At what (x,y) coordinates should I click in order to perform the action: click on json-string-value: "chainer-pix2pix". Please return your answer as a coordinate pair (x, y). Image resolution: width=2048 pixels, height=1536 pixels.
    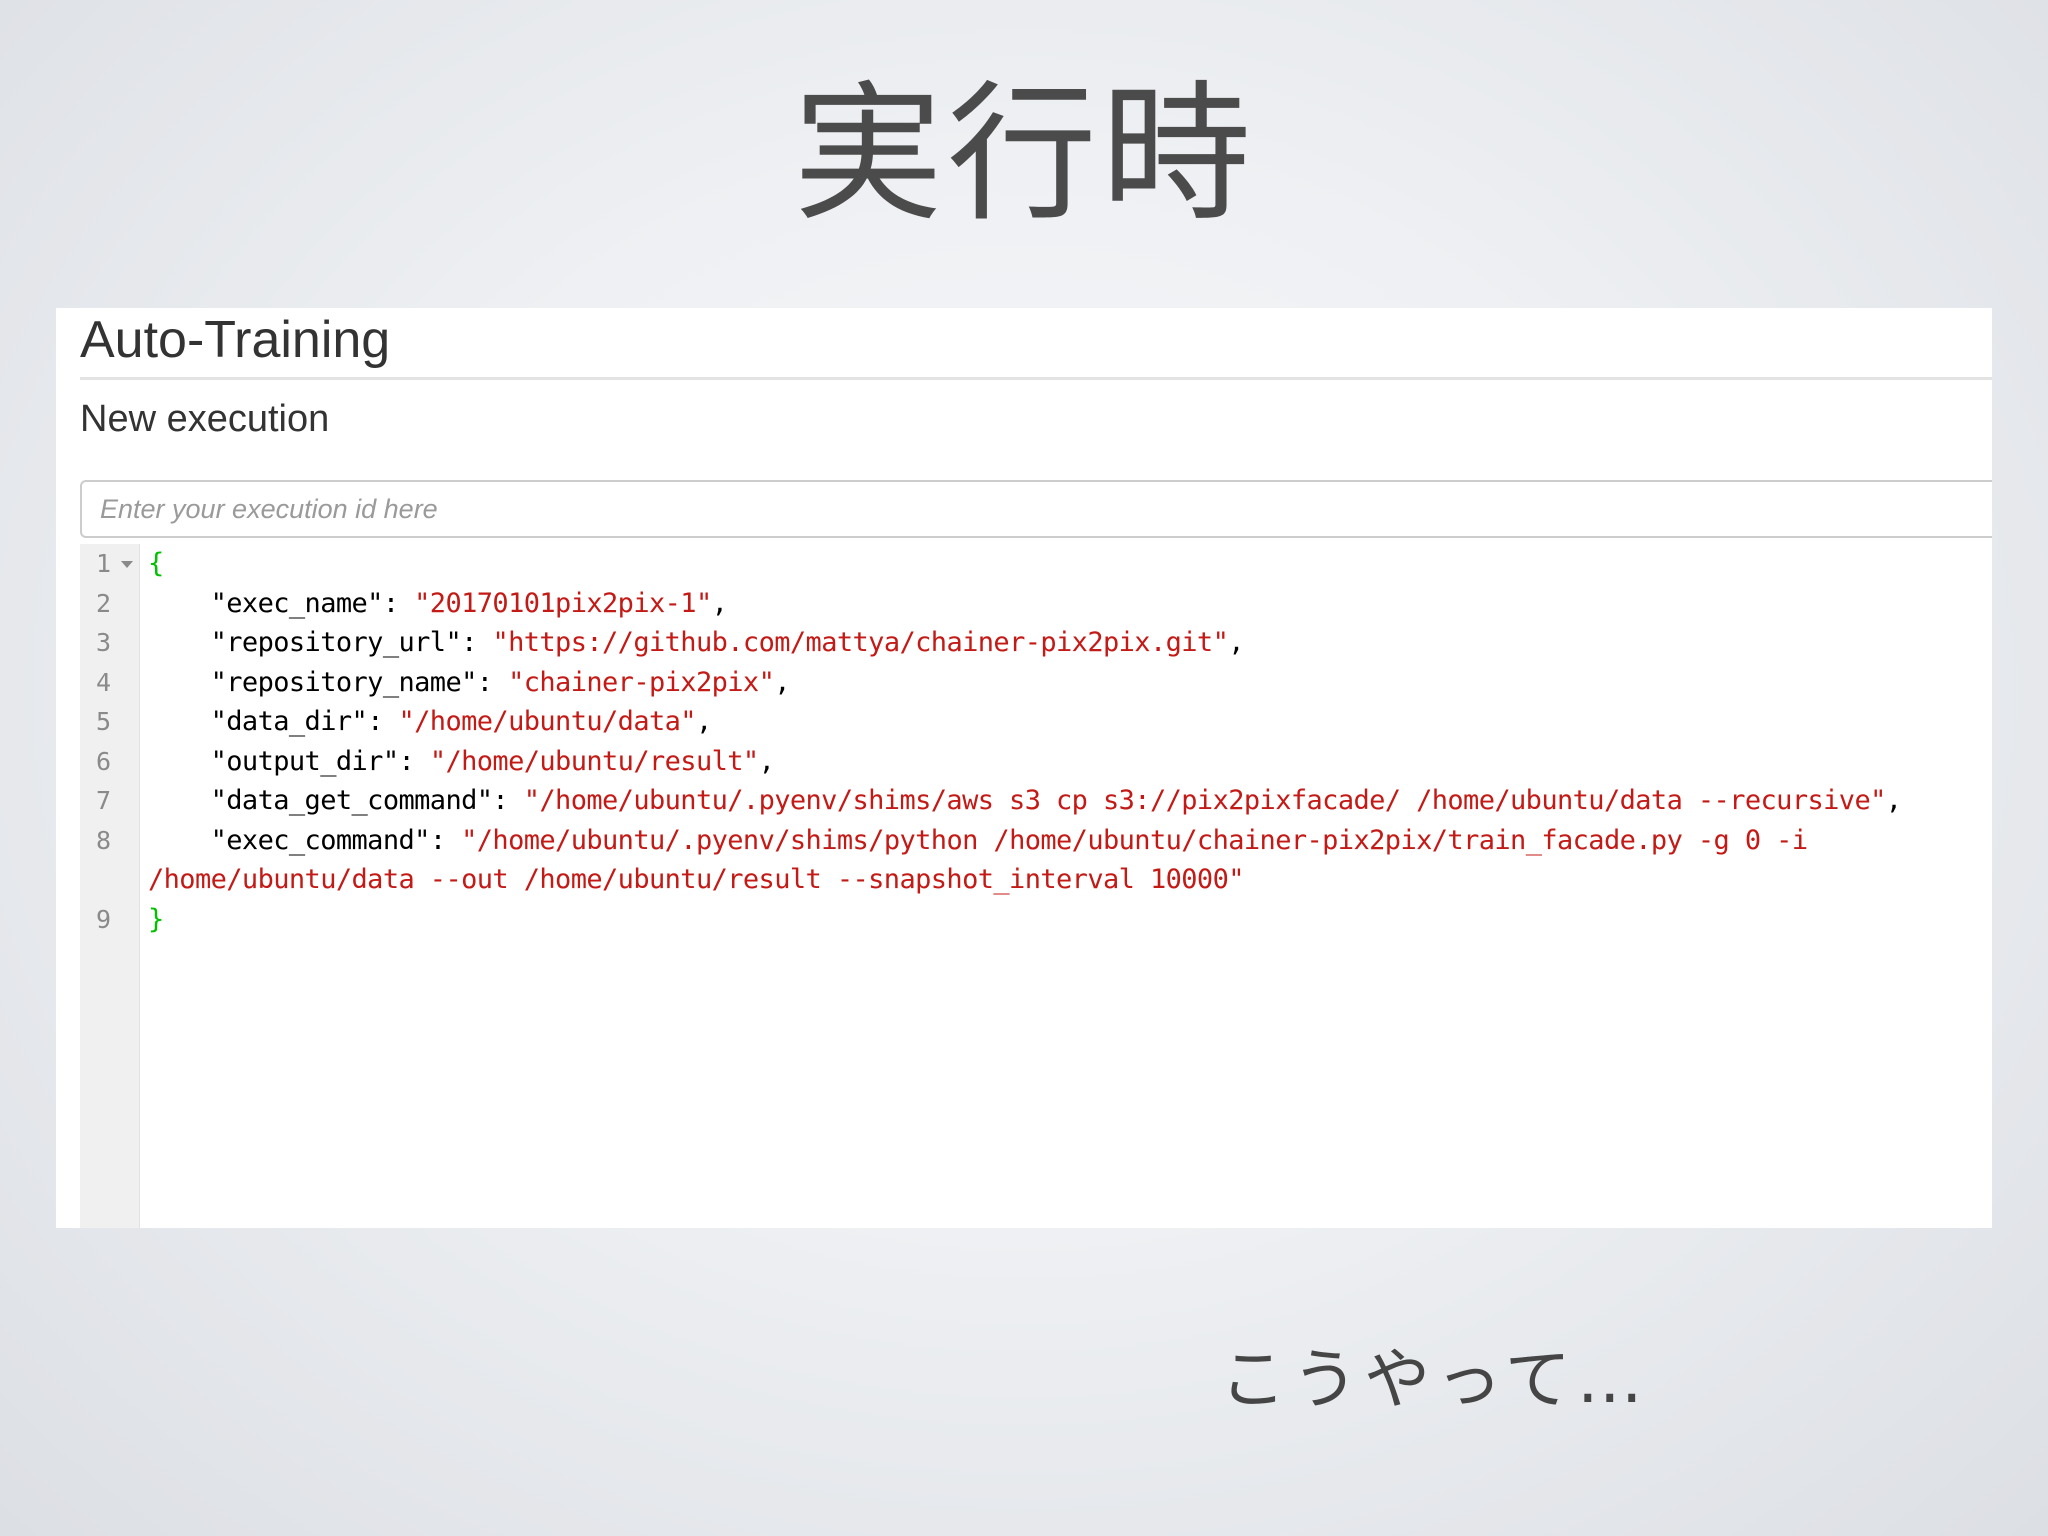
    Looking at the image, I should click on (641, 682).